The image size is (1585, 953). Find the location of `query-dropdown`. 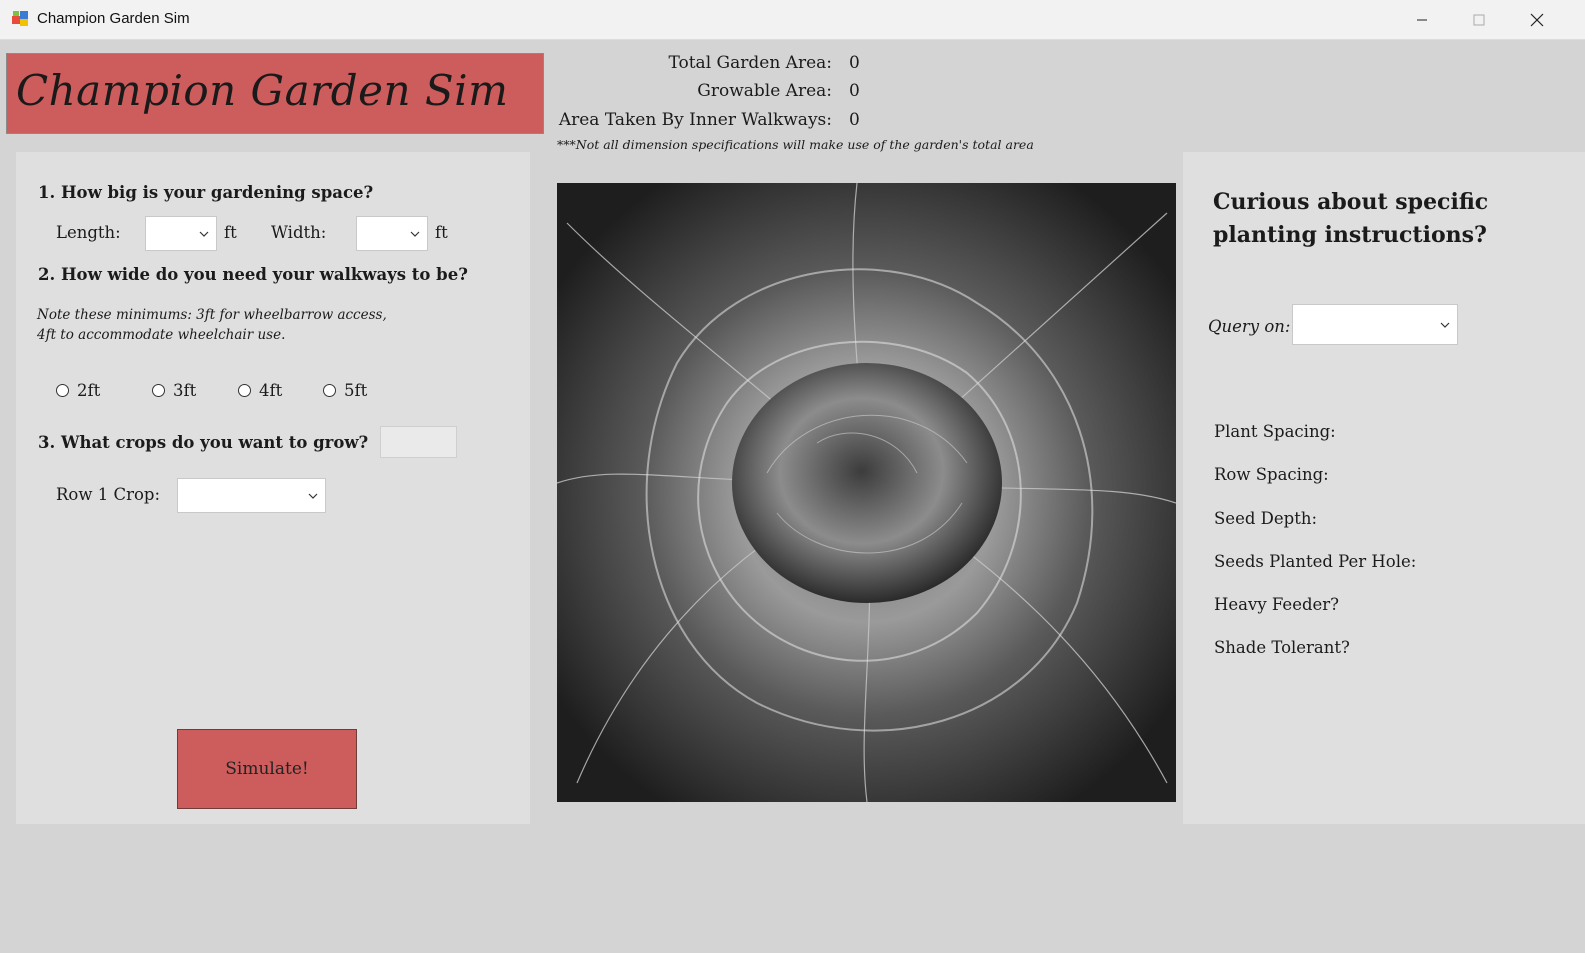

query-dropdown is located at coordinates (1375, 324).